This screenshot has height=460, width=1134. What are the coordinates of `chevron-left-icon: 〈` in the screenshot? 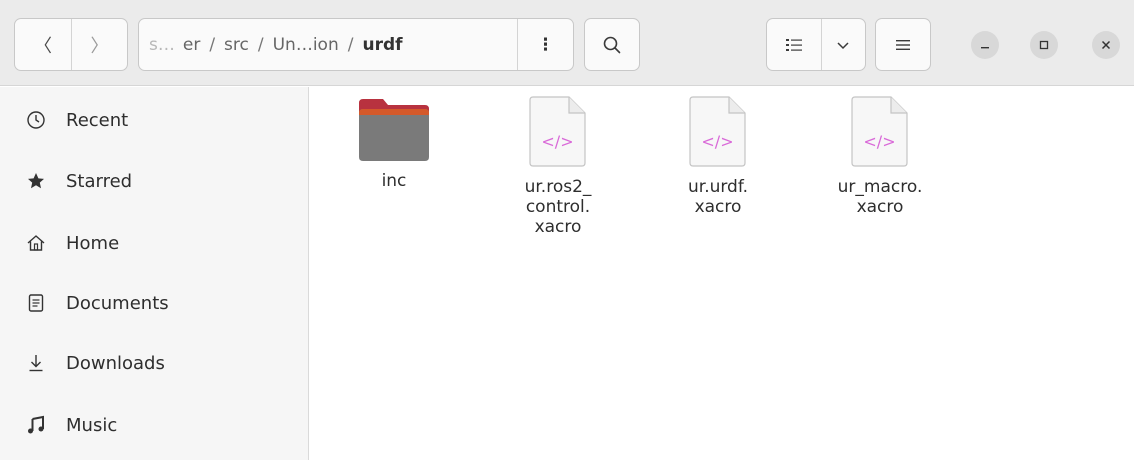 It's located at (42, 46).